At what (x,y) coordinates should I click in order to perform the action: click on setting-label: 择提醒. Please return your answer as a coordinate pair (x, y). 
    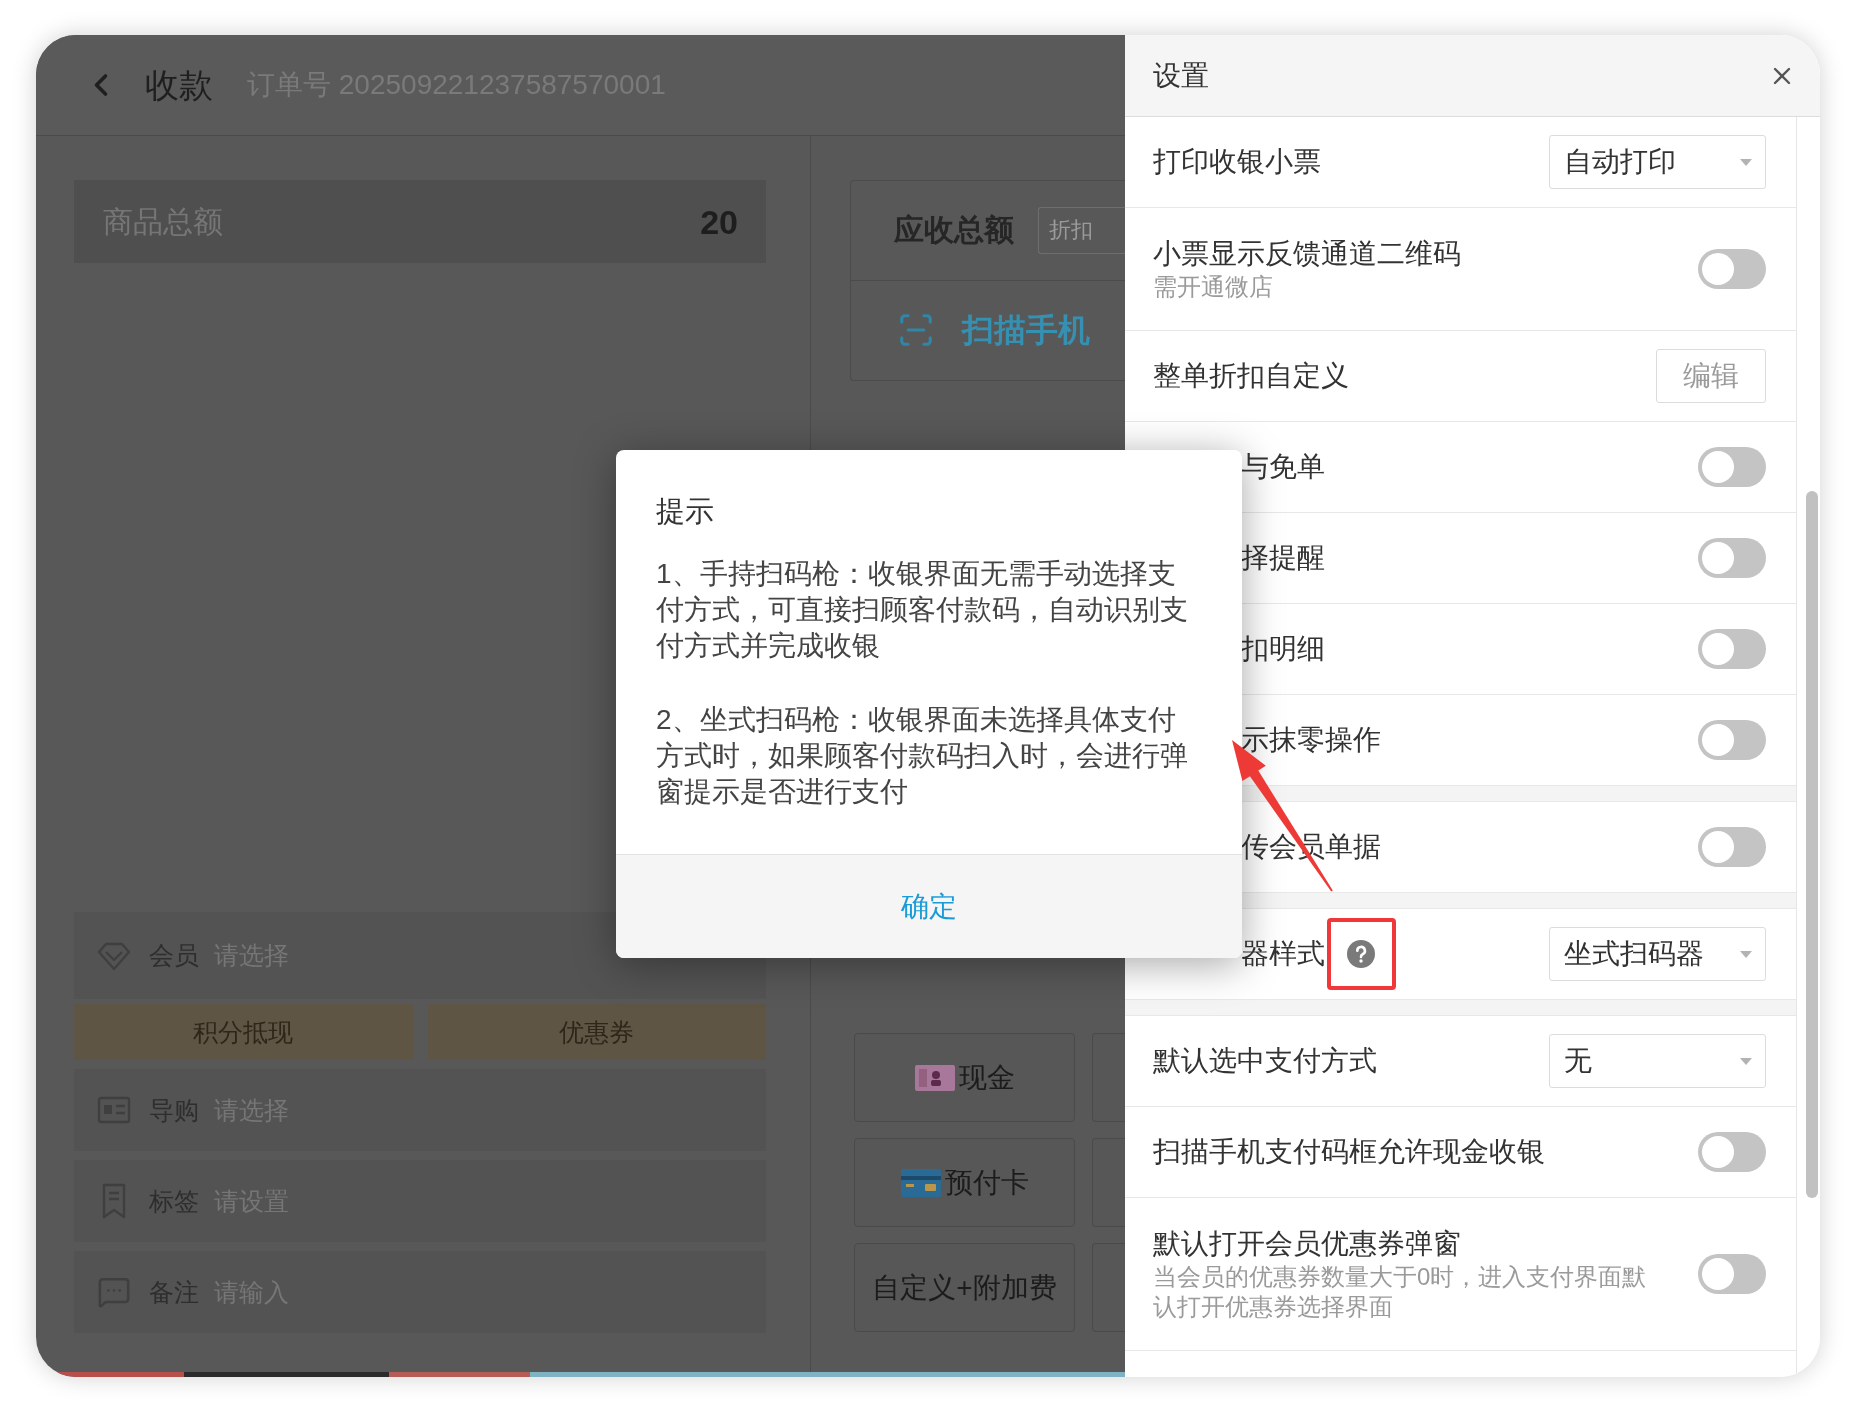
    Looking at the image, I should click on (1283, 558).